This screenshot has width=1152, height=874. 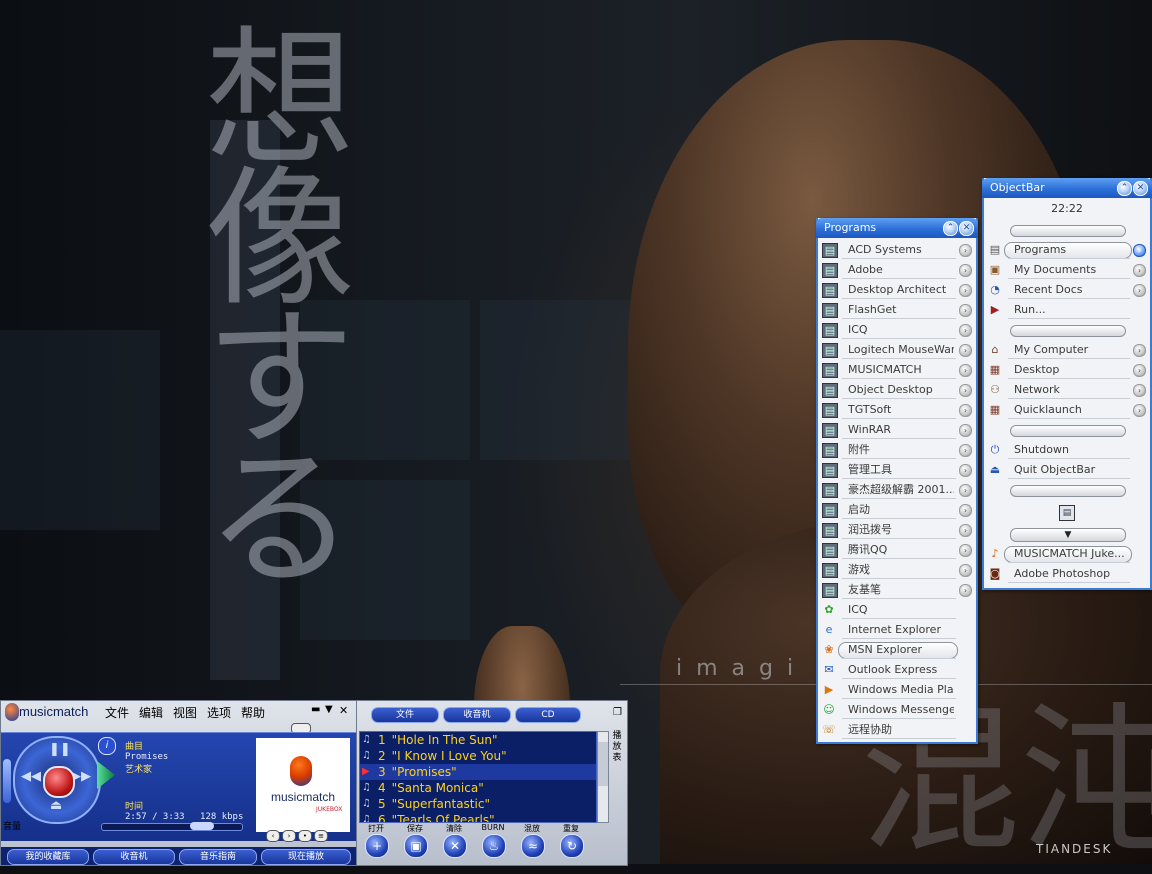 I want to click on playlist-action-button: ▣, so click(x=416, y=846).